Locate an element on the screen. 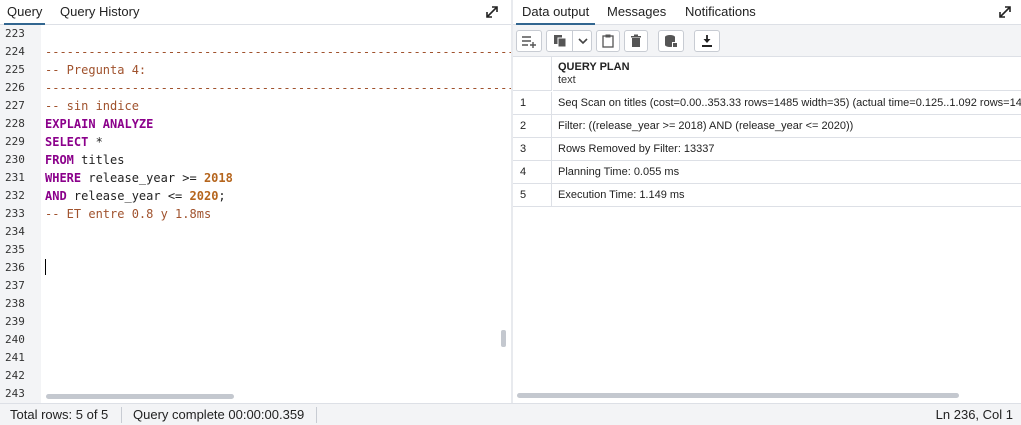 The height and width of the screenshot is (425, 1021). code-line-select: SELECT * is located at coordinates (74, 142).